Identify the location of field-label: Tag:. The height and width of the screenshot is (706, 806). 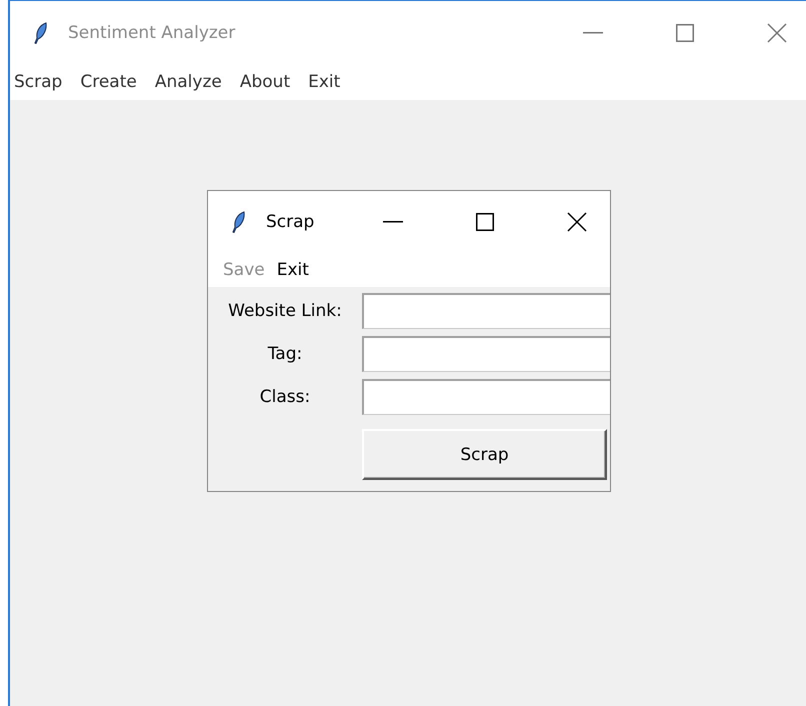
(285, 354).